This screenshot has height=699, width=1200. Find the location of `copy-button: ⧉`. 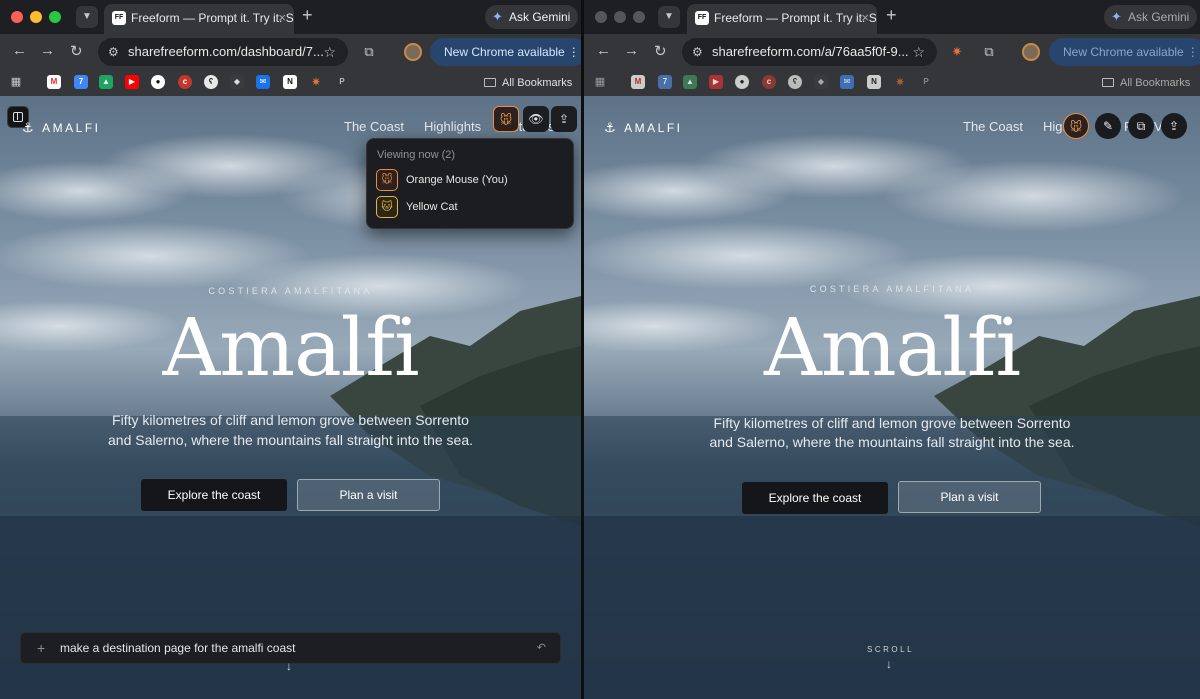

copy-button: ⧉ is located at coordinates (1141, 126).